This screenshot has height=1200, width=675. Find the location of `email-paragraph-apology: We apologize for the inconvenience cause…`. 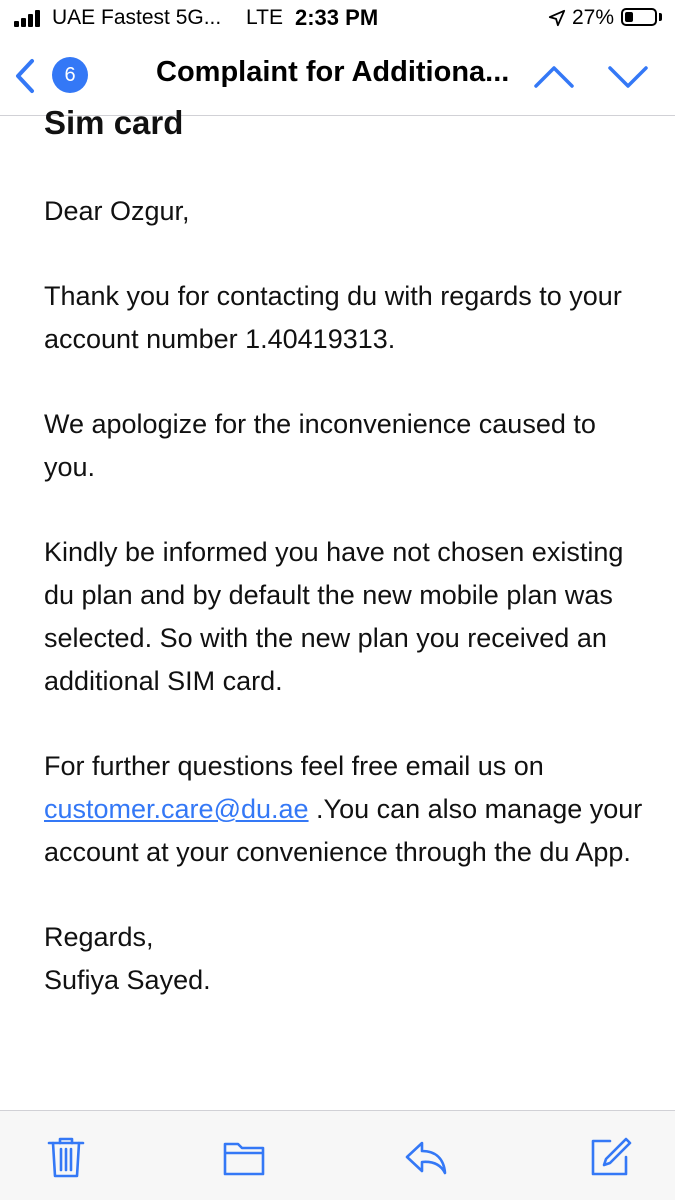

email-paragraph-apology: We apologize for the inconvenience cause… is located at coordinates (320, 445).